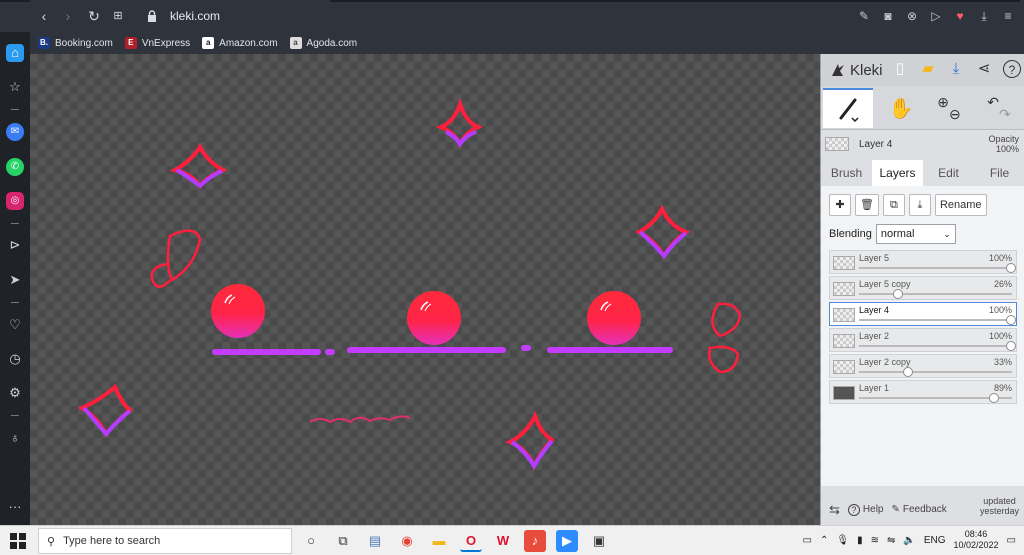  Describe the element at coordinates (909, 540) in the screenshot. I see `volume-icon: 🔈` at that location.